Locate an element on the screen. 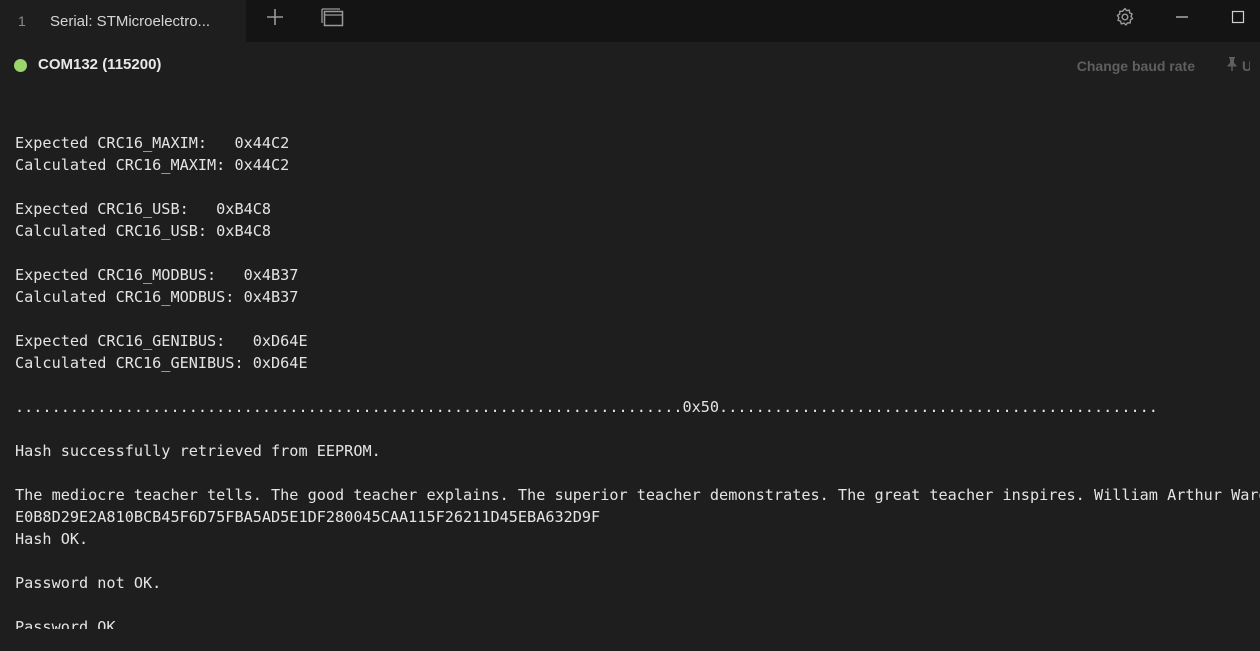 Image resolution: width=1260 pixels, height=651 pixels. console-line: Password OK. is located at coordinates (70, 623).